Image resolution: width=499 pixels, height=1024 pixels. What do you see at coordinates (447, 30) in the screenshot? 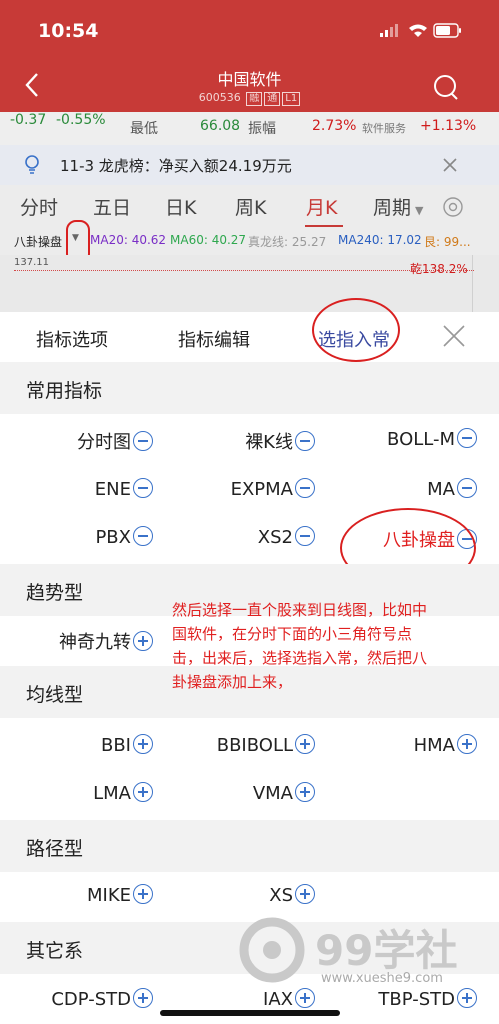
I see `battery-icon` at bounding box center [447, 30].